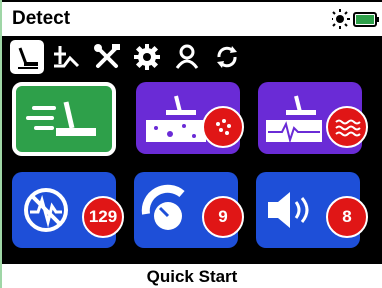 The image size is (382, 288). Describe the element at coordinates (61, 118) in the screenshot. I see `coil-sweep-icon` at that location.